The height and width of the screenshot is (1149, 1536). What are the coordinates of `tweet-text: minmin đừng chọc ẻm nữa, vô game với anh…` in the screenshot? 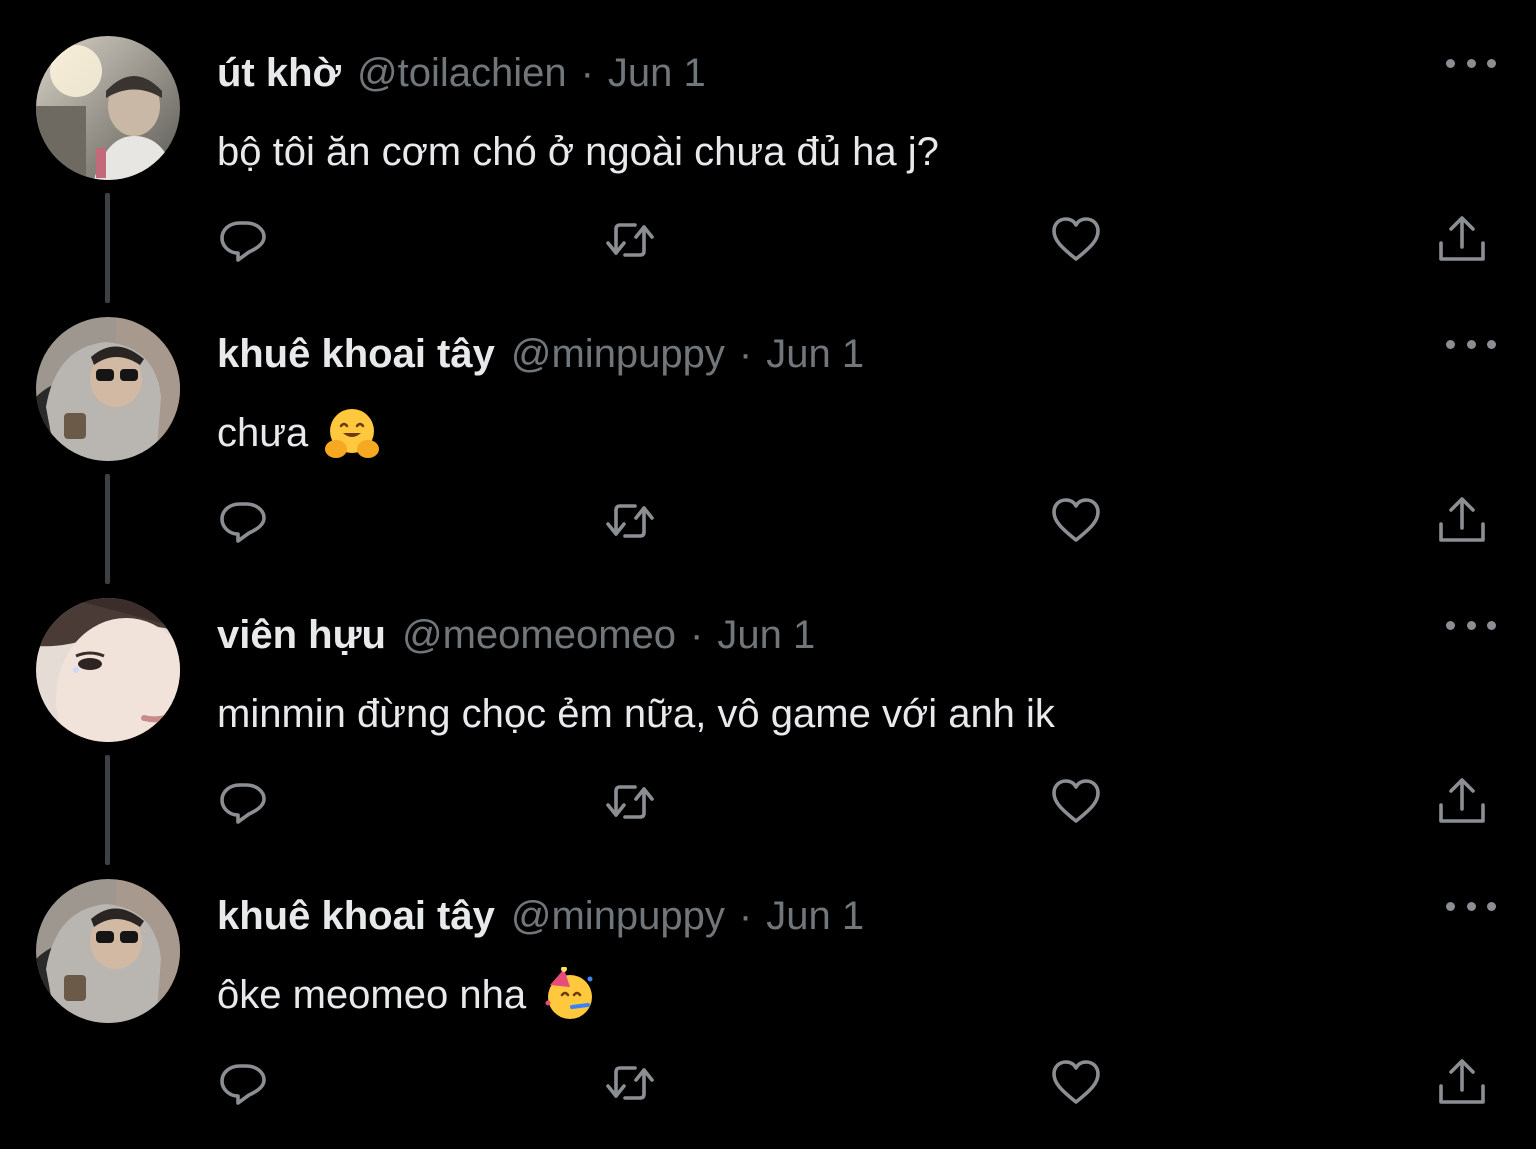 It's located at (636, 714).